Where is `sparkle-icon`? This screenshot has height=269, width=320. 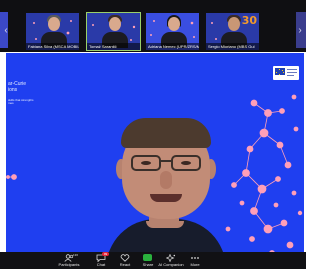 sparkle-icon is located at coordinates (171, 258).